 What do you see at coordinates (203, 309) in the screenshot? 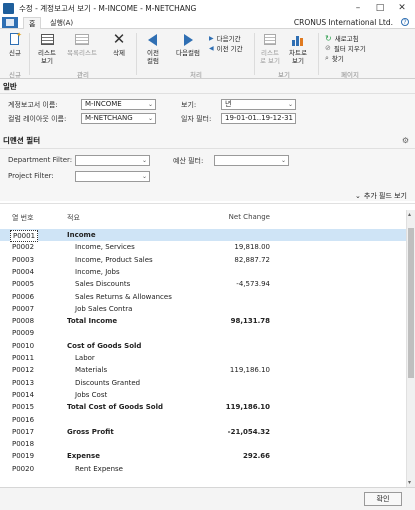
I see `table-row: P0007 Job Sales Contra` at bounding box center [203, 309].